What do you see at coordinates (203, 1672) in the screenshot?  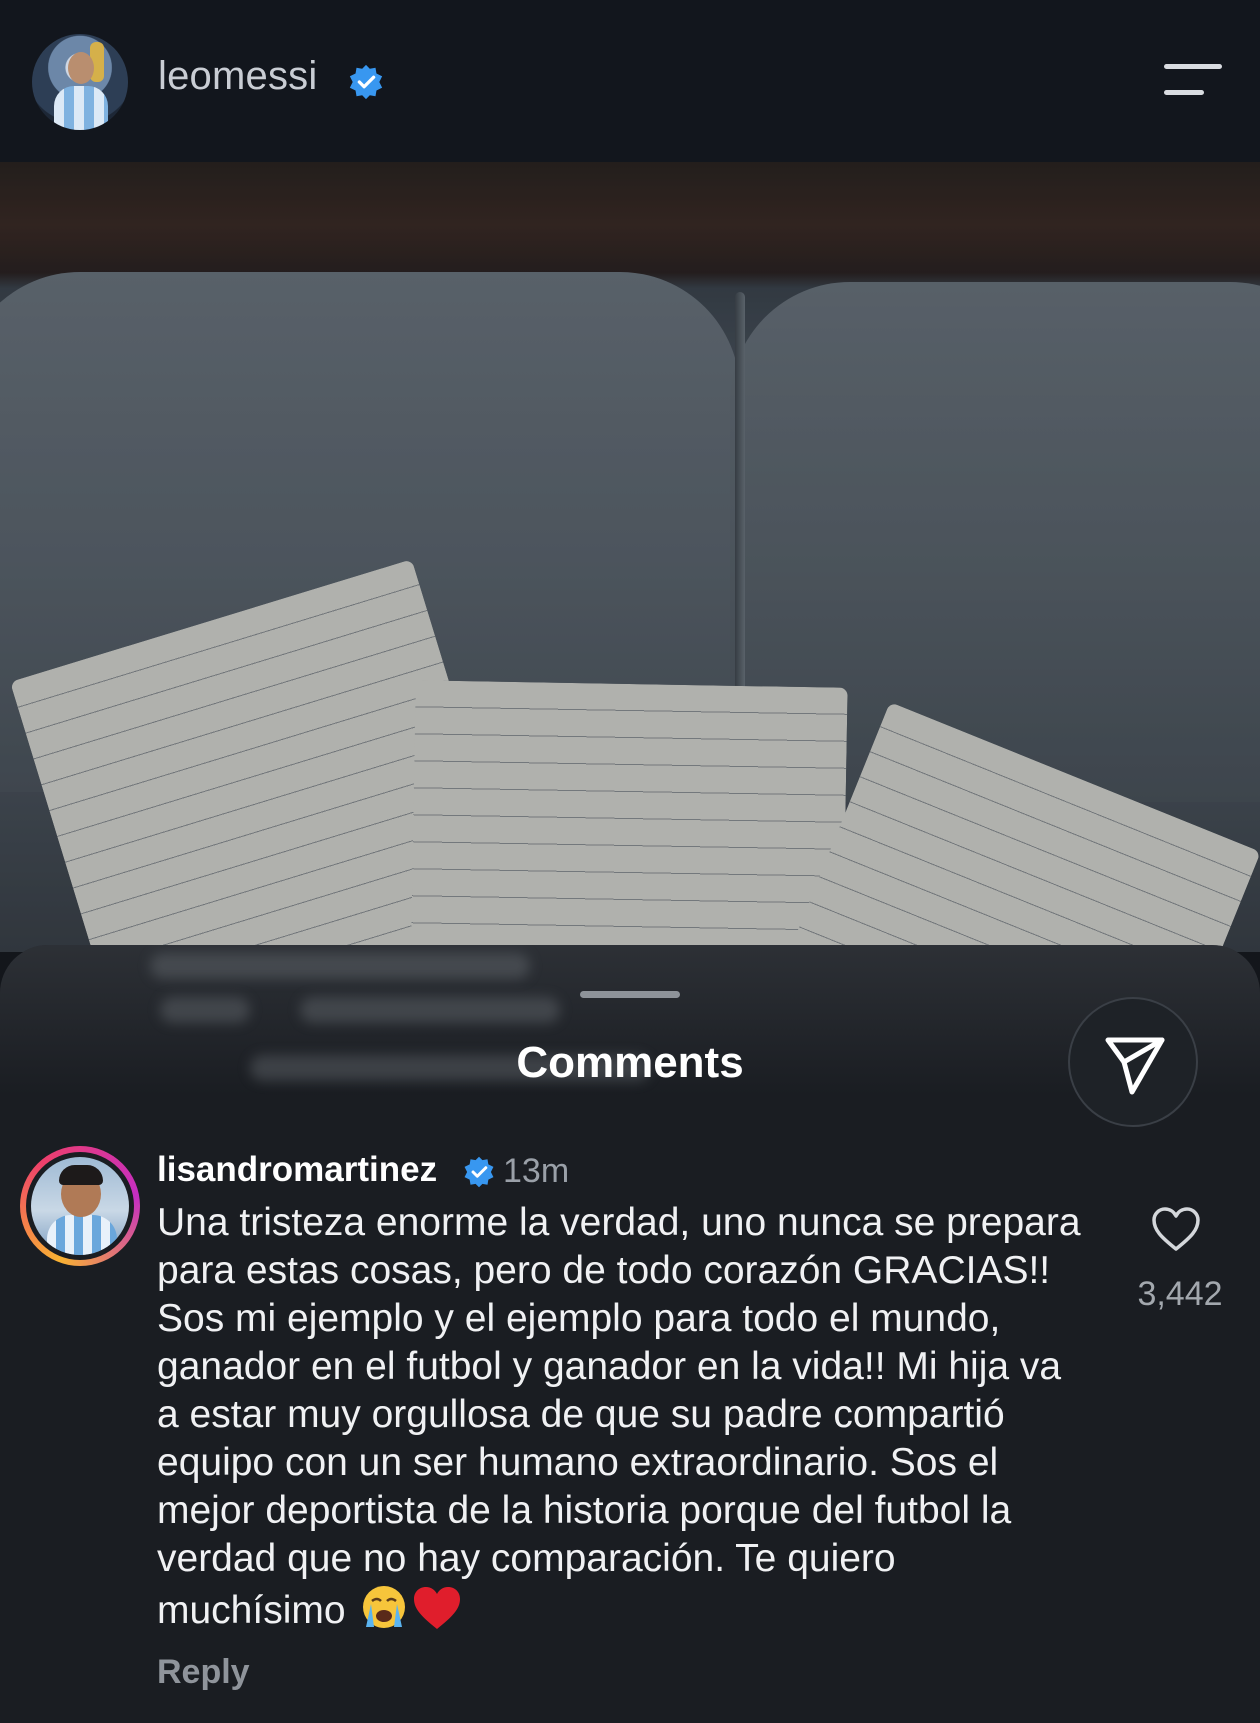 I see `reply-button: Reply` at bounding box center [203, 1672].